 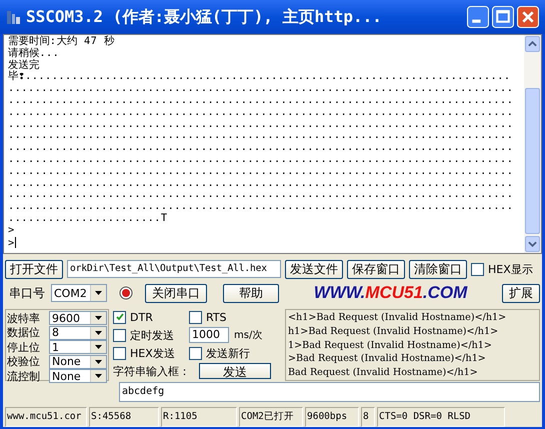 I want to click on checkbox-label: 发送新行, so click(x=228, y=353).